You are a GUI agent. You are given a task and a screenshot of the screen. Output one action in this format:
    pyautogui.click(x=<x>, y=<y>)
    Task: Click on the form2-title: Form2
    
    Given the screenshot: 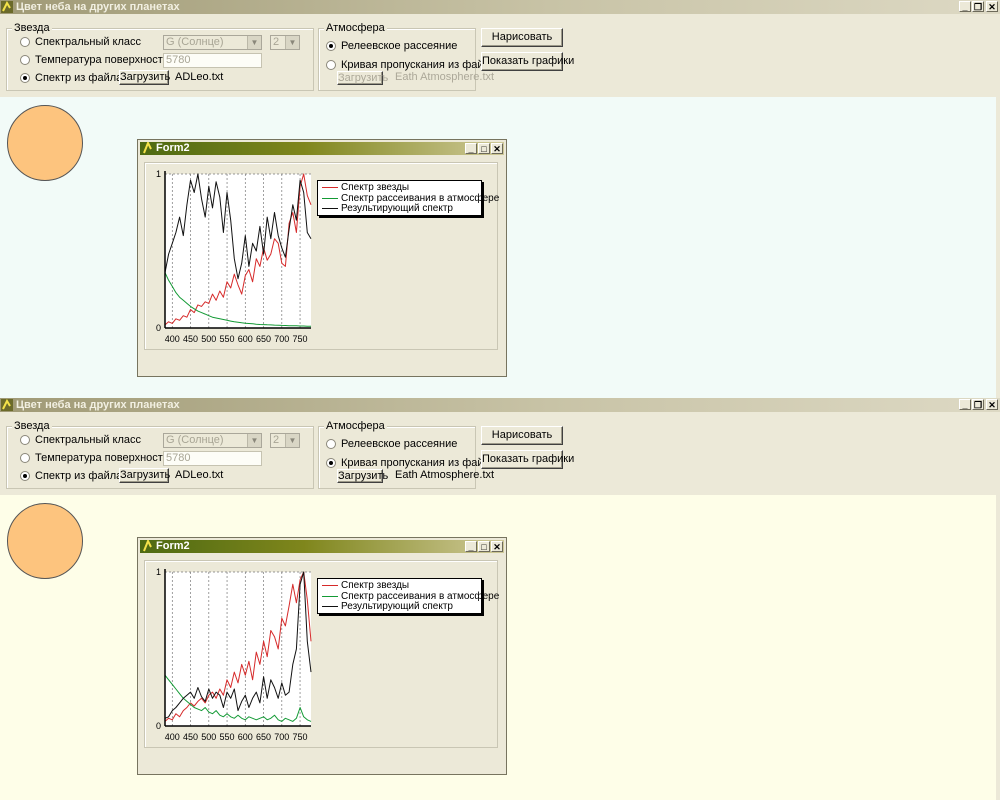 What is the action you would take?
    pyautogui.click(x=173, y=546)
    